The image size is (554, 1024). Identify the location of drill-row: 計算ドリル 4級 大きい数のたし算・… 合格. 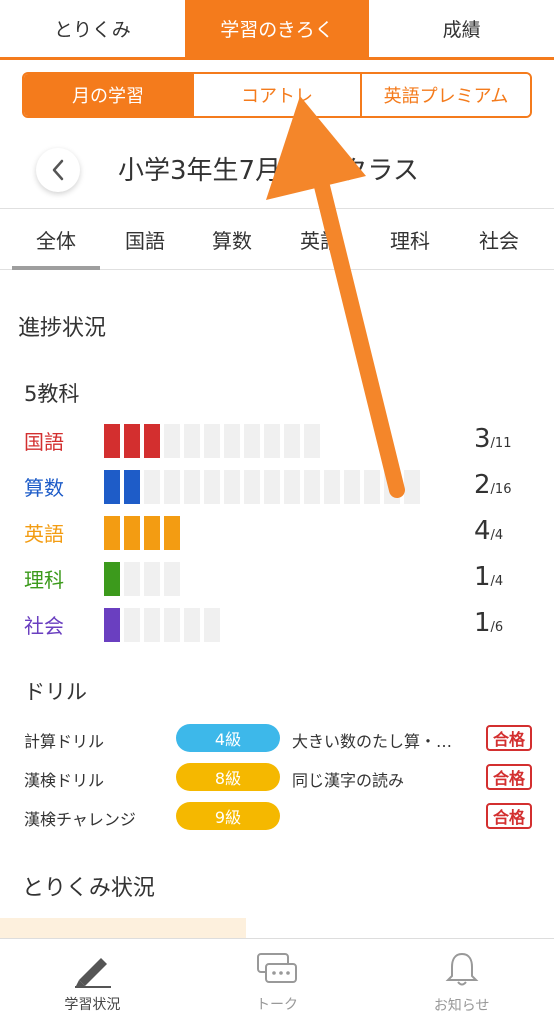
(279, 739).